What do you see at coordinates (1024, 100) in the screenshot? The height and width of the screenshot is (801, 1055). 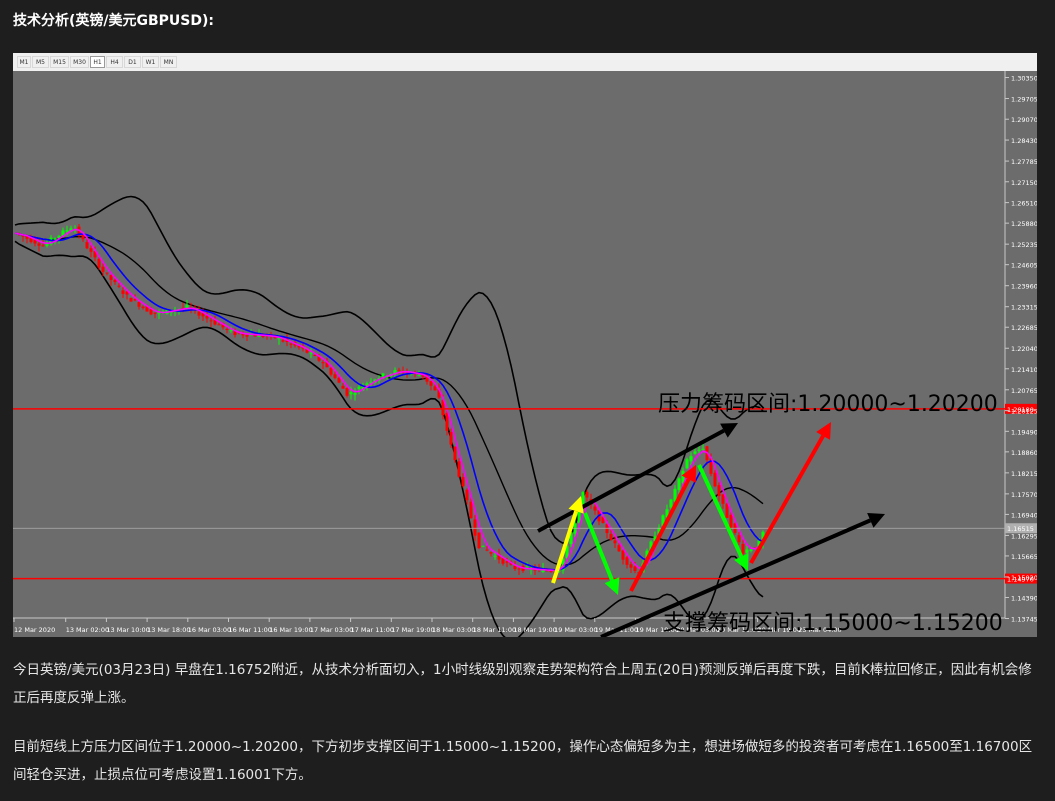 I see `price-tick-label: 1.29705` at bounding box center [1024, 100].